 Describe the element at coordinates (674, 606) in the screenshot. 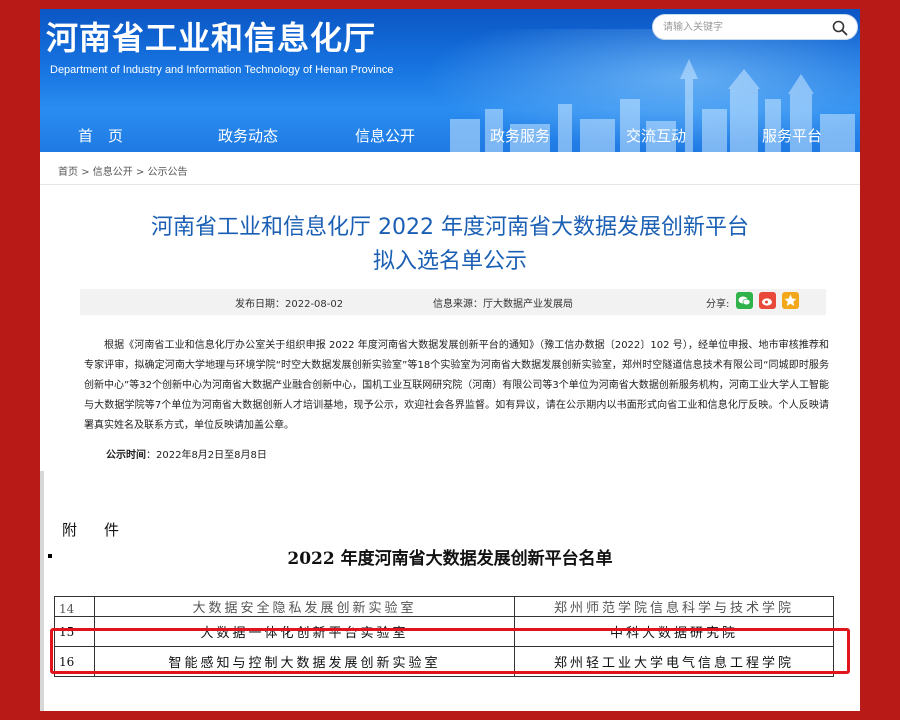

I see `organization-name: 郑州师范学院信息科学与技术学院` at that location.